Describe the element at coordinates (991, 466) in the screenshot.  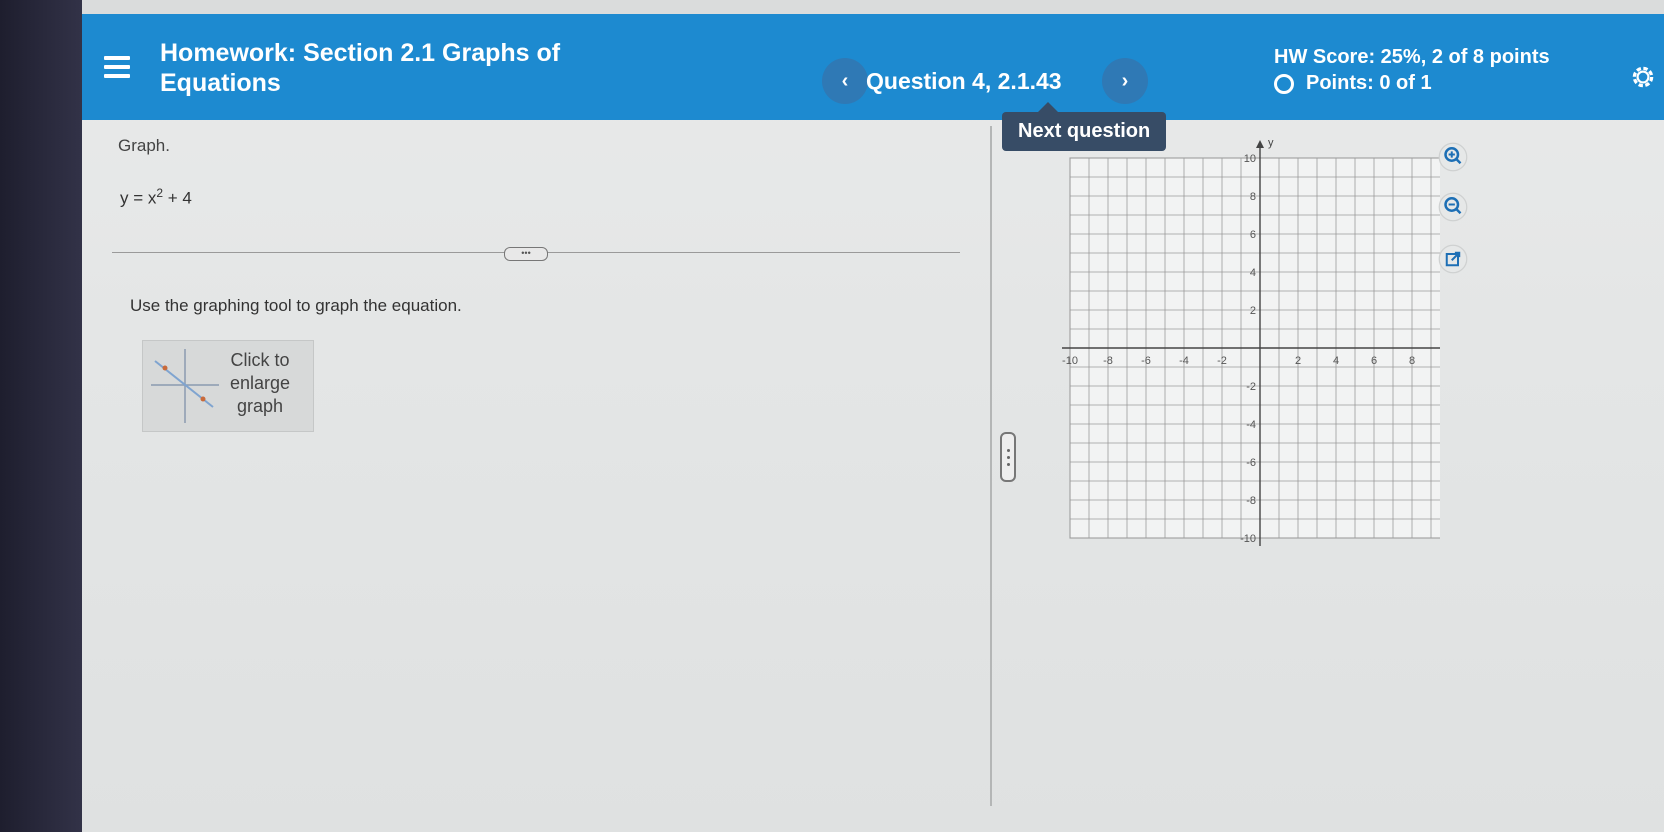
I see `pane-splitter` at that location.